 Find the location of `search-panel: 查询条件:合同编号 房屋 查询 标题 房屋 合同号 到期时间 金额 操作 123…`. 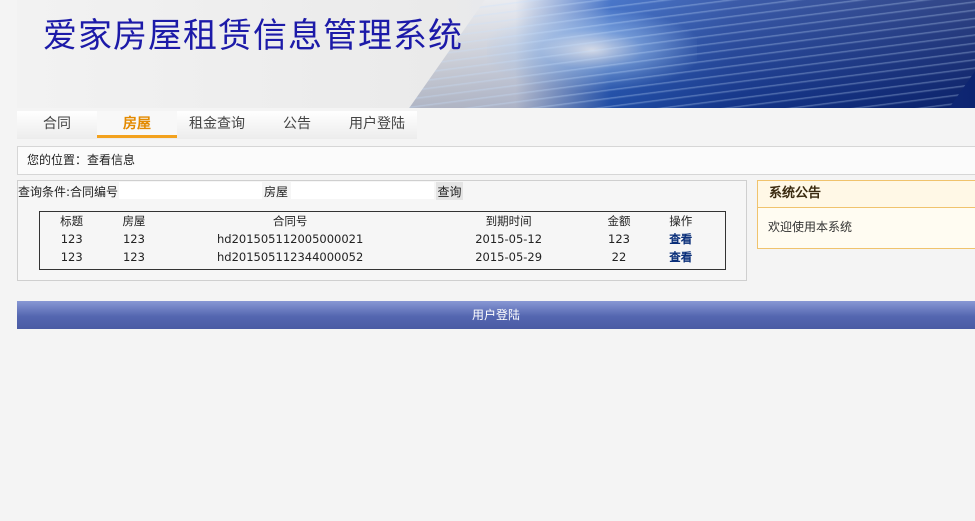

search-panel: 查询条件:合同编号 房屋 查询 标题 房屋 合同号 到期时间 金额 操作 123… is located at coordinates (382, 230).